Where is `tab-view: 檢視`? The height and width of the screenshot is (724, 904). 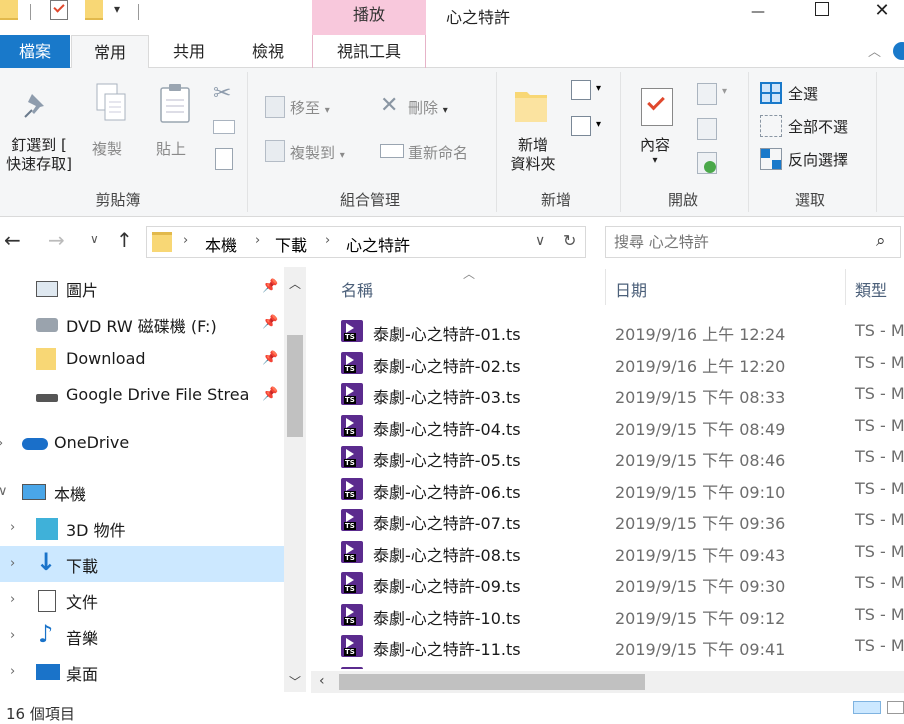 tab-view: 檢視 is located at coordinates (268, 51).